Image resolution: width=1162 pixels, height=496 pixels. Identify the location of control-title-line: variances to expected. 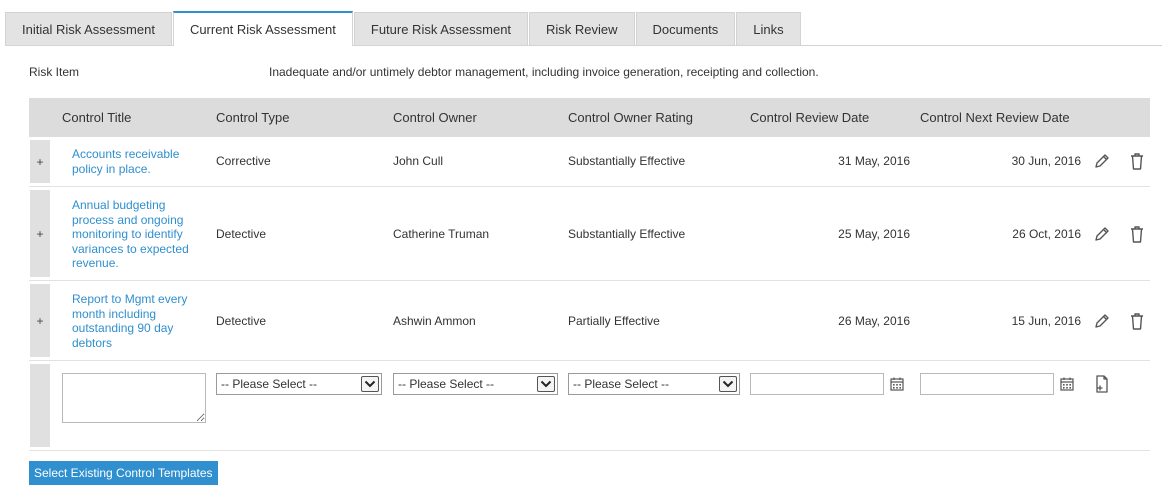
(130, 248).